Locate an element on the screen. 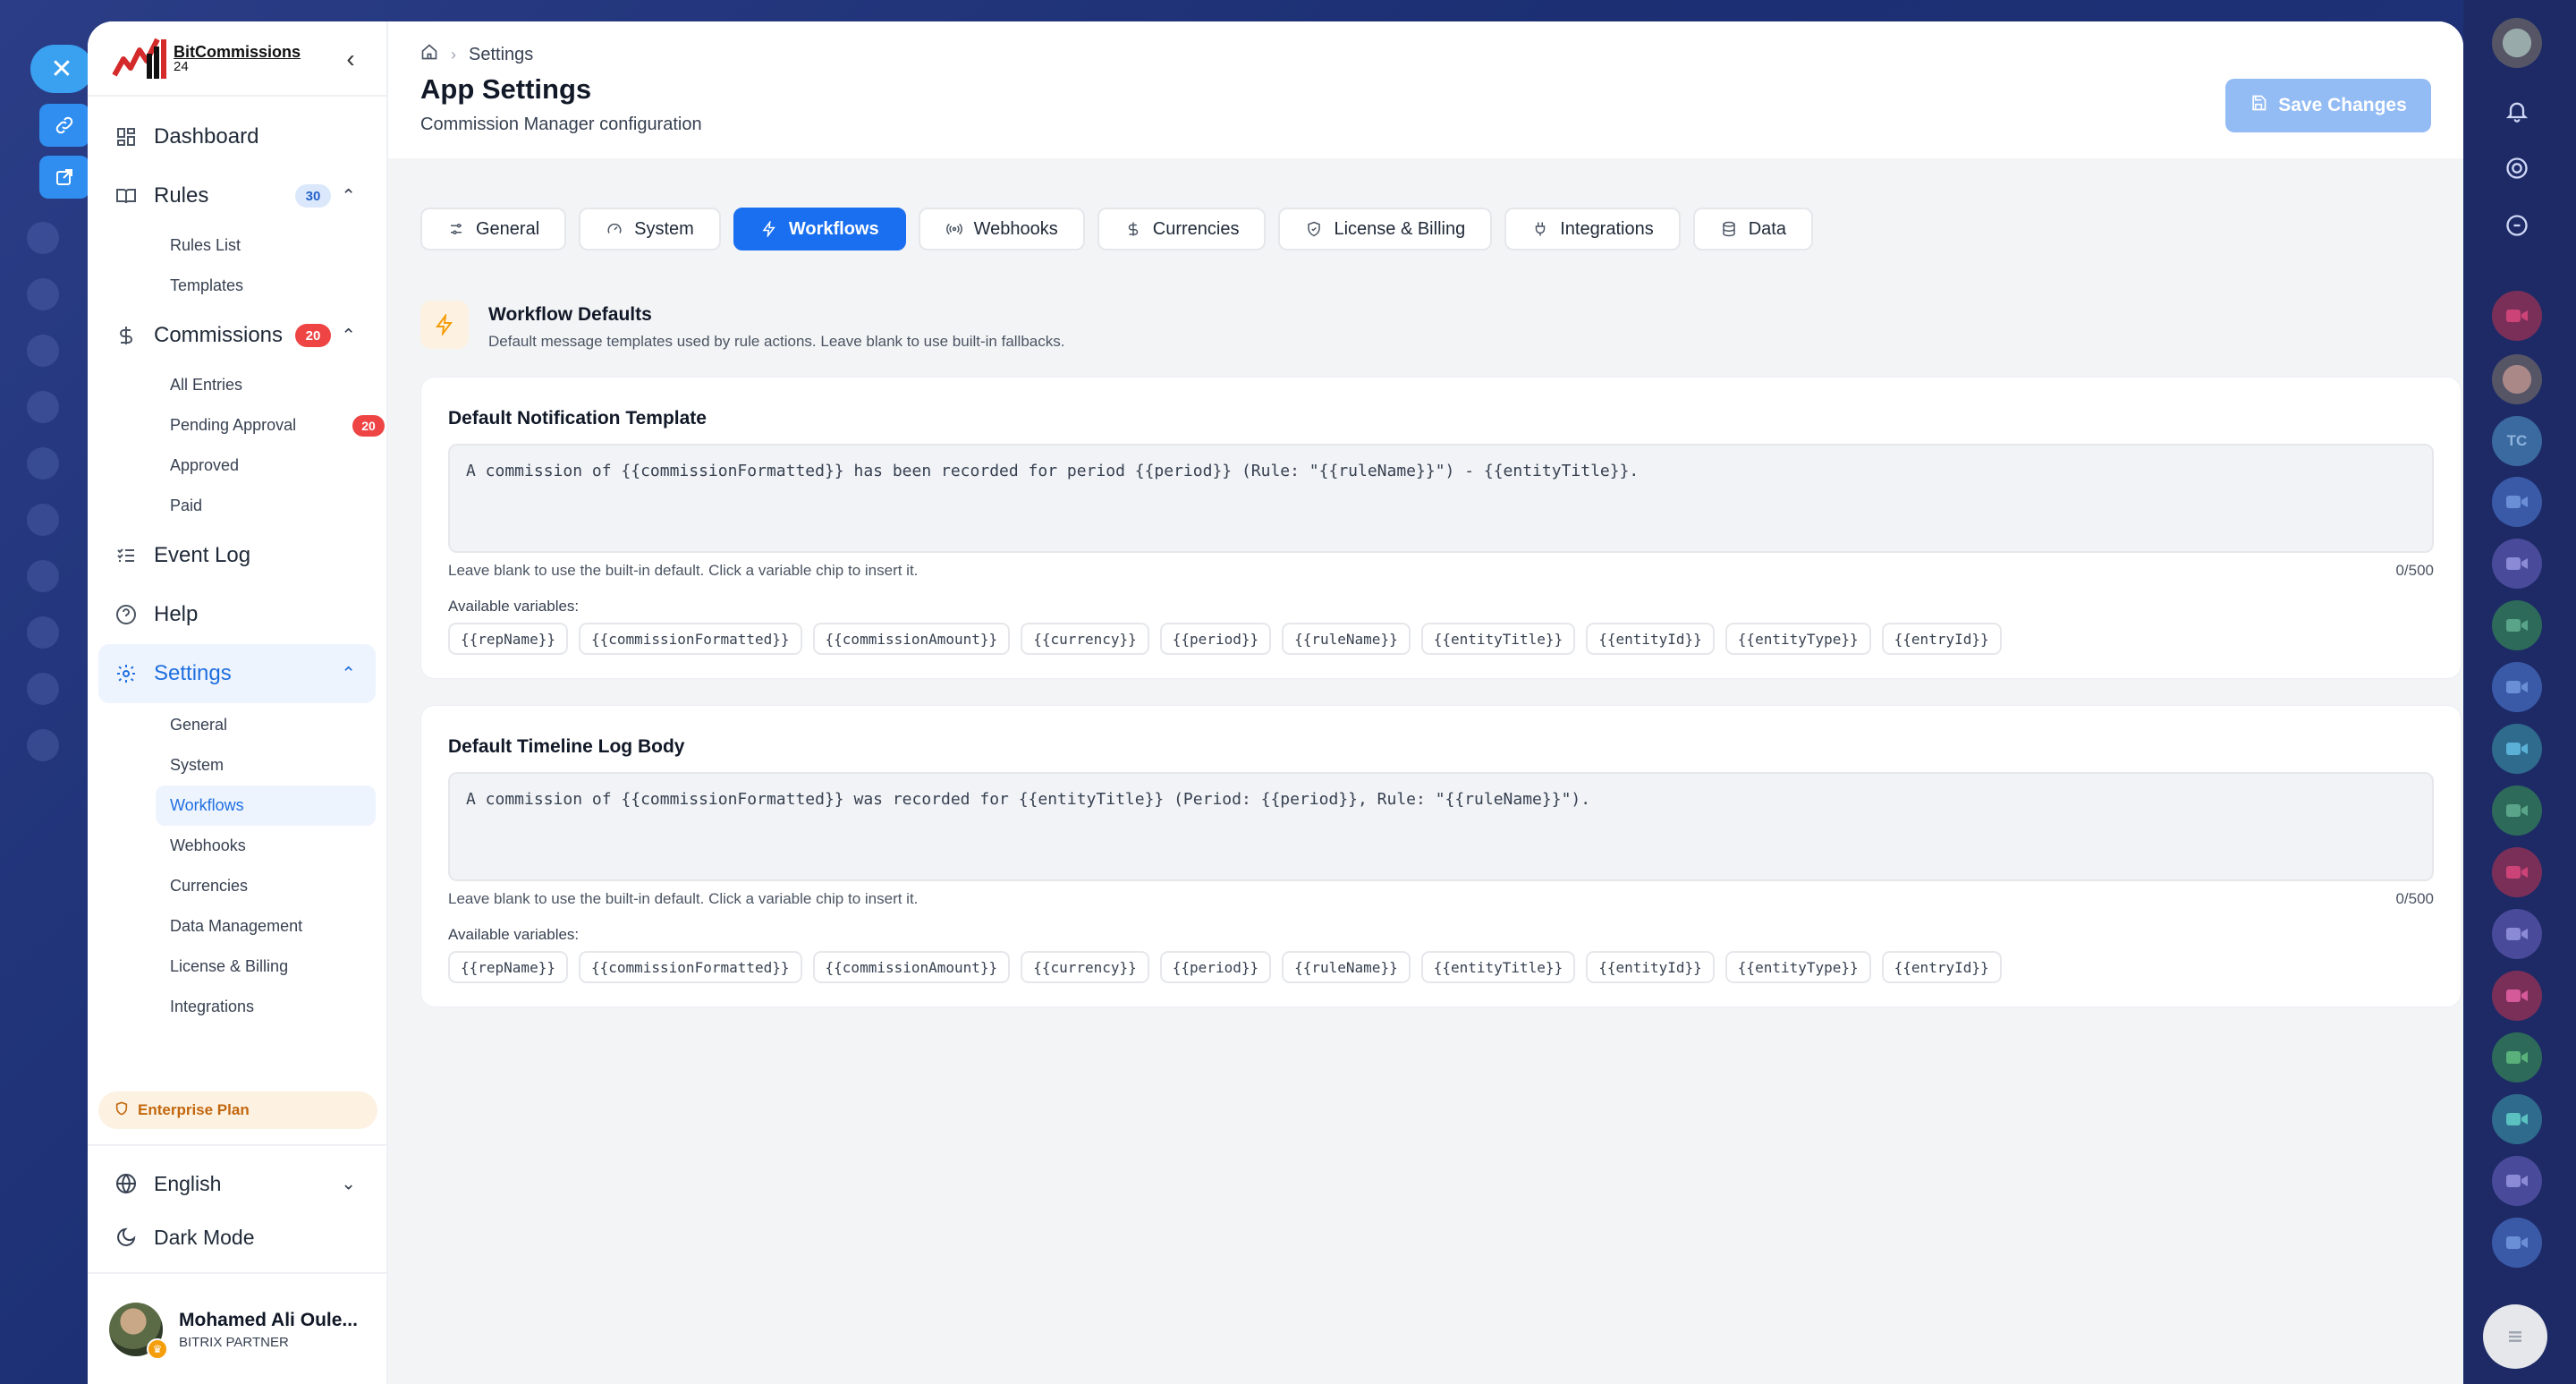 Image resolution: width=2576 pixels, height=1384 pixels. tab-webhooks: Webhooks is located at coordinates (1001, 229).